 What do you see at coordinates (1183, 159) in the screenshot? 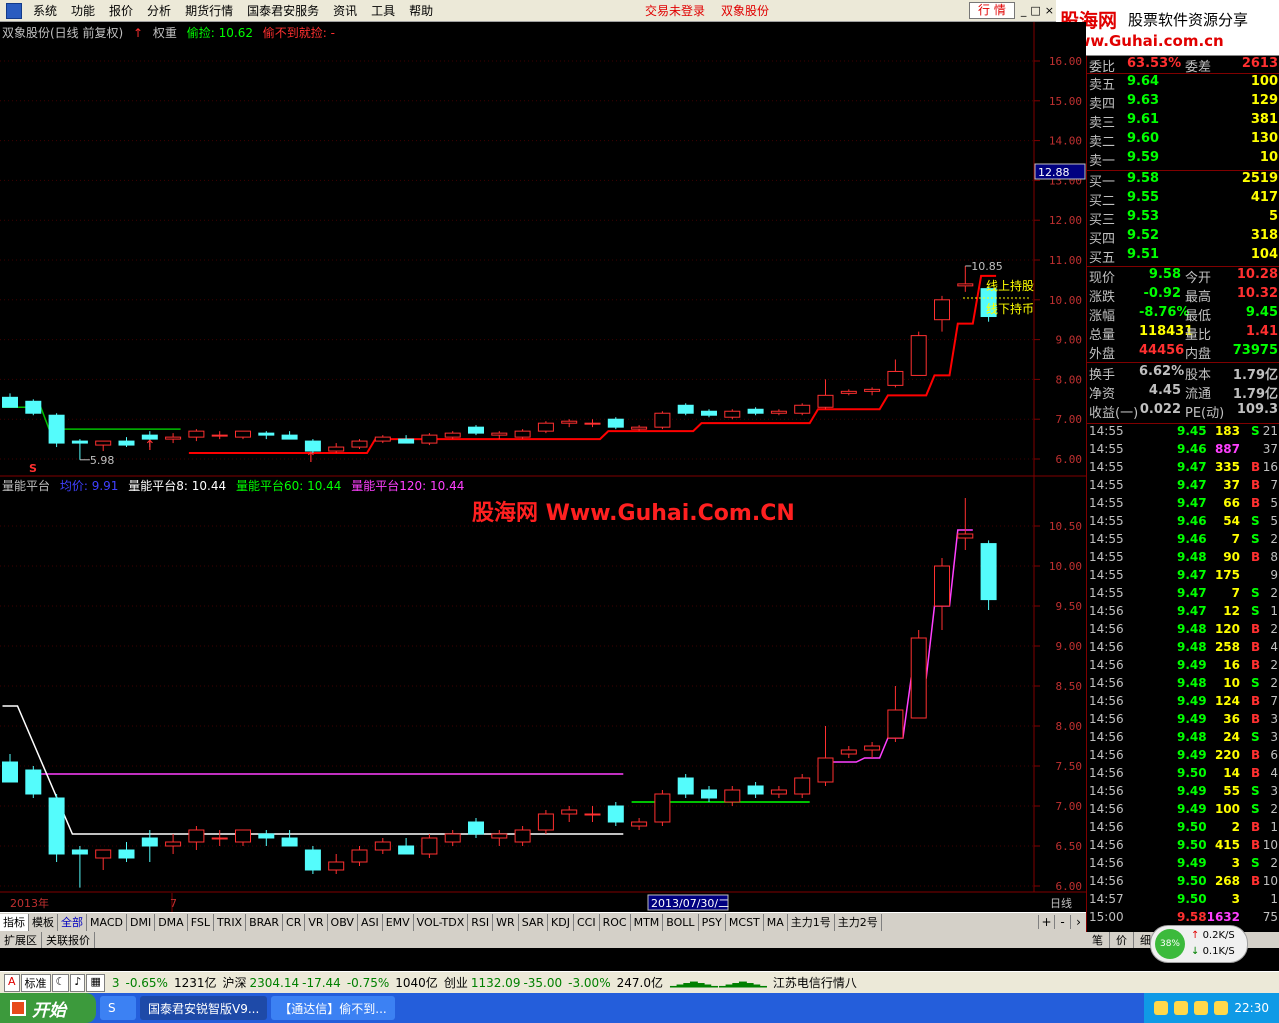
I see `ask-row: 卖一 9.59 10` at bounding box center [1183, 159].